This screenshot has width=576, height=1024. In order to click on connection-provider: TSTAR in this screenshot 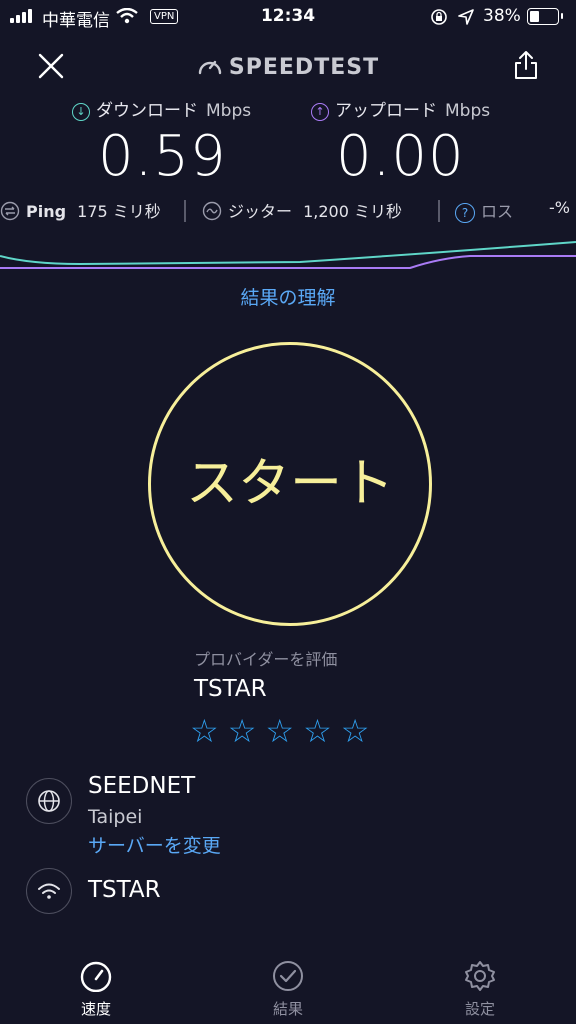, I will do `click(124, 890)`.